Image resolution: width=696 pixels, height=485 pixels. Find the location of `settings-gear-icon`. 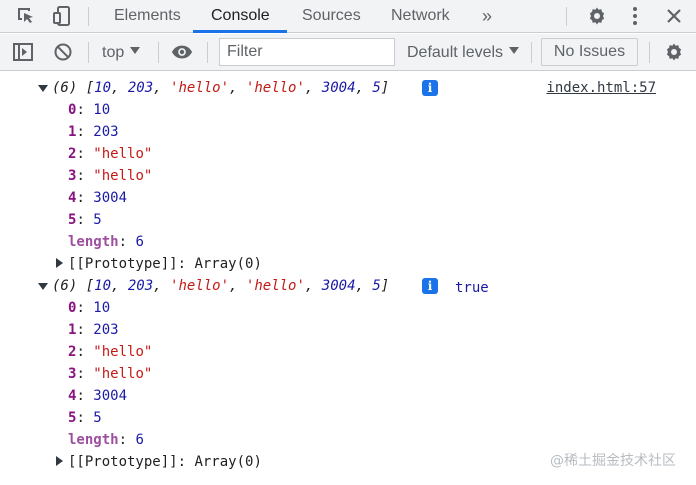

settings-gear-icon is located at coordinates (597, 16).